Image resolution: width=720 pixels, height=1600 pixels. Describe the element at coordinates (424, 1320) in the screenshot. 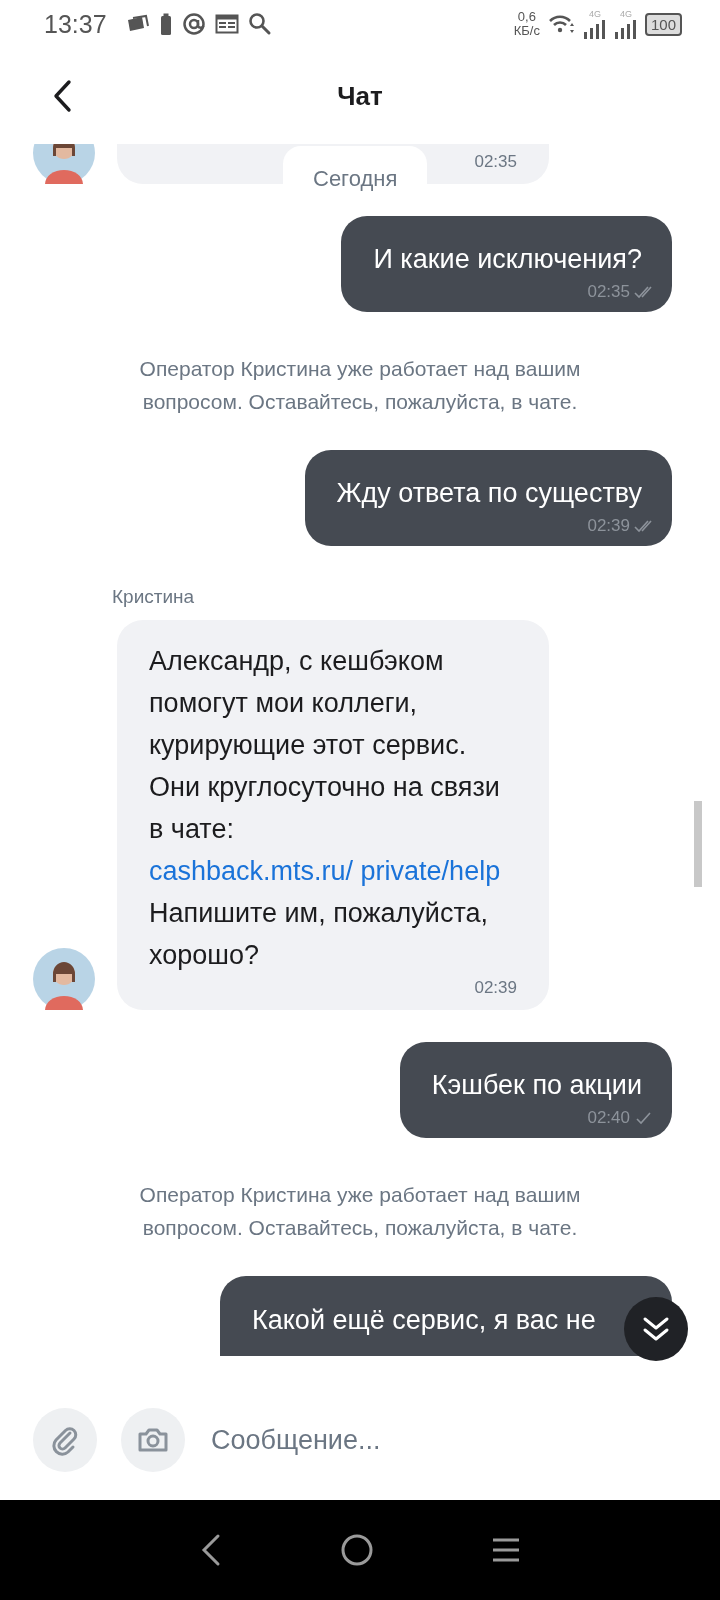

I see `message-text: Какой ещё сервис, я вас не` at that location.